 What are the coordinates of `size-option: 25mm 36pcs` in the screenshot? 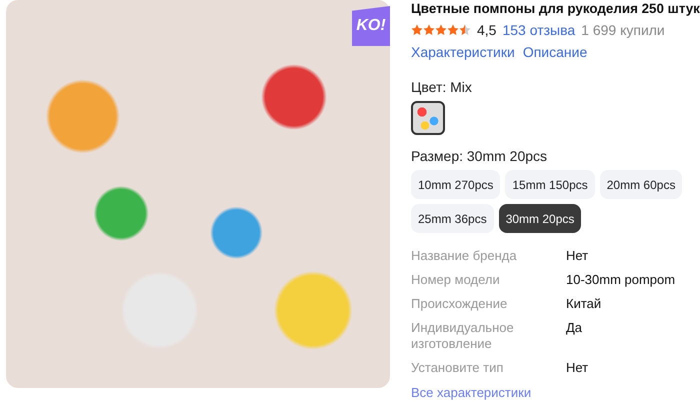 It's located at (452, 218).